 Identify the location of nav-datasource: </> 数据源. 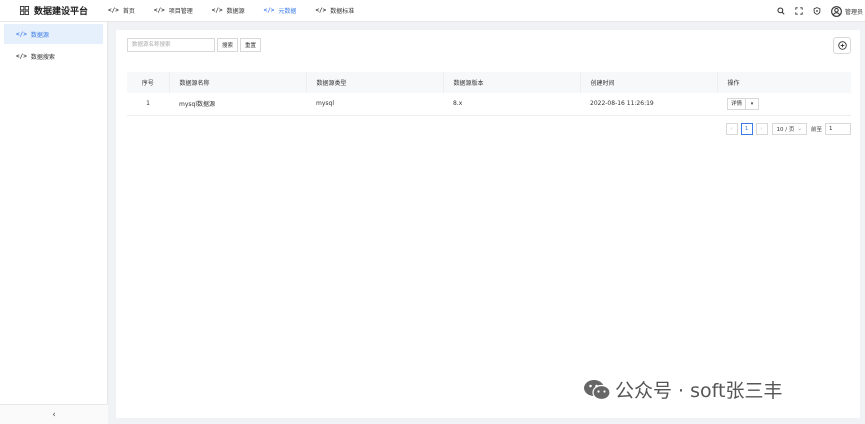
(228, 11).